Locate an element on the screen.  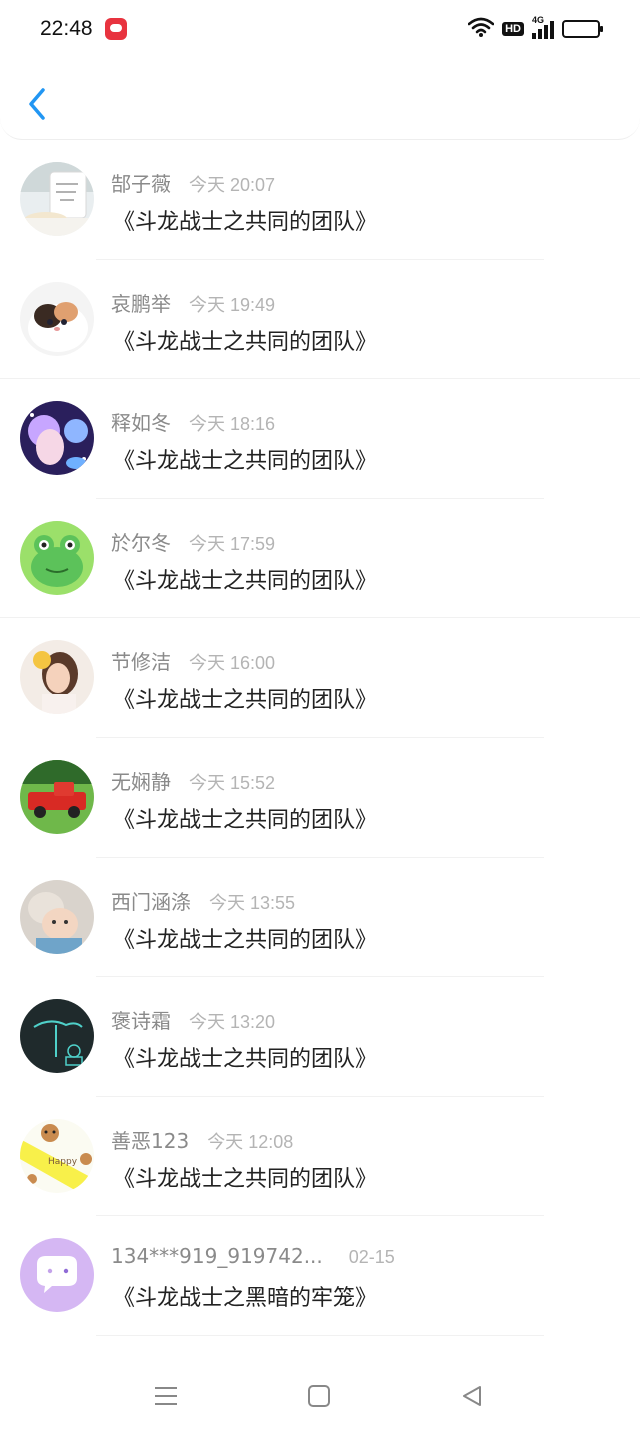
list-item: 褒诗霜 今天 13:20 《斗龙战士之共同的团队》 is located at coordinates (320, 1037).